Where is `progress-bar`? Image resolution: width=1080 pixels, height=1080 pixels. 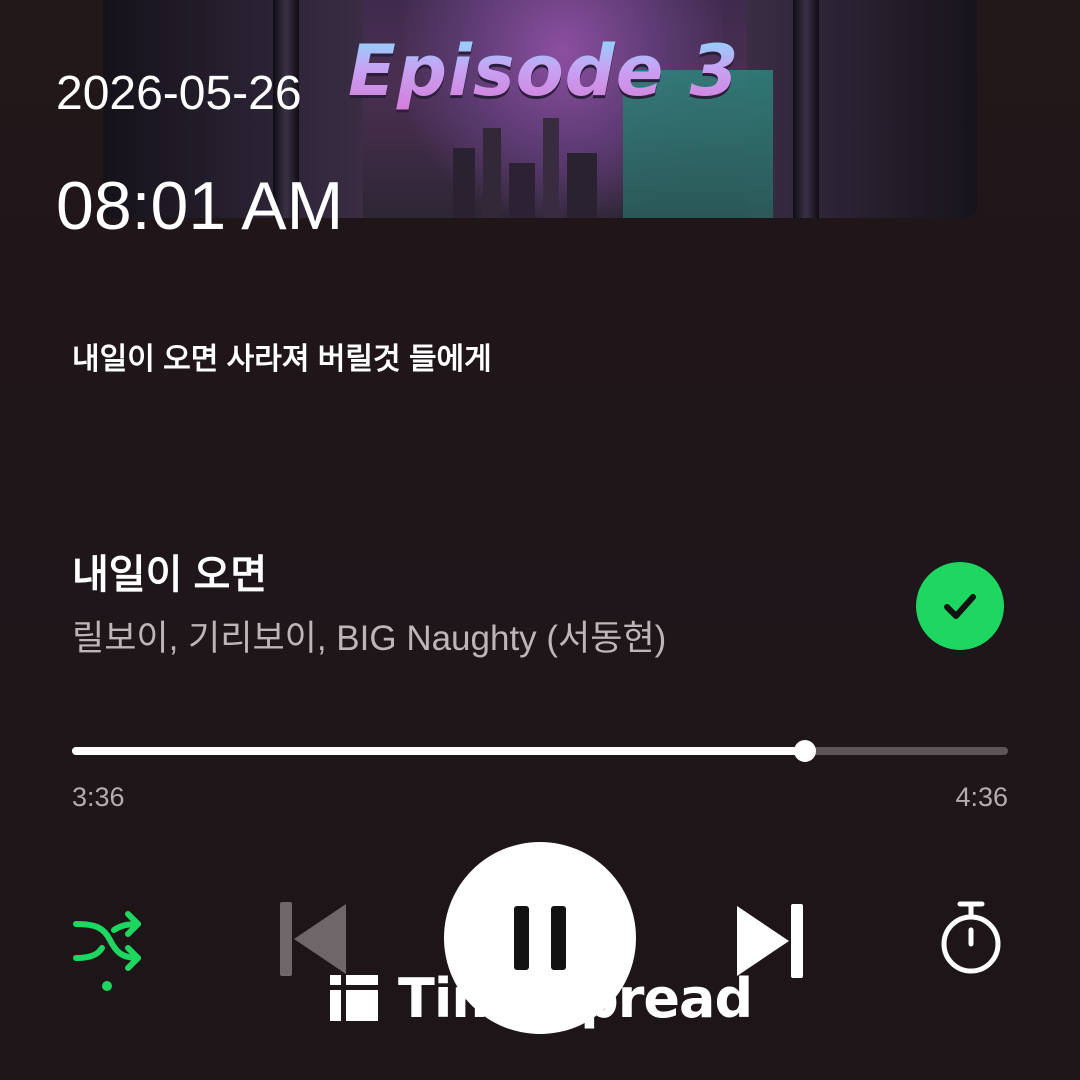 progress-bar is located at coordinates (540, 751).